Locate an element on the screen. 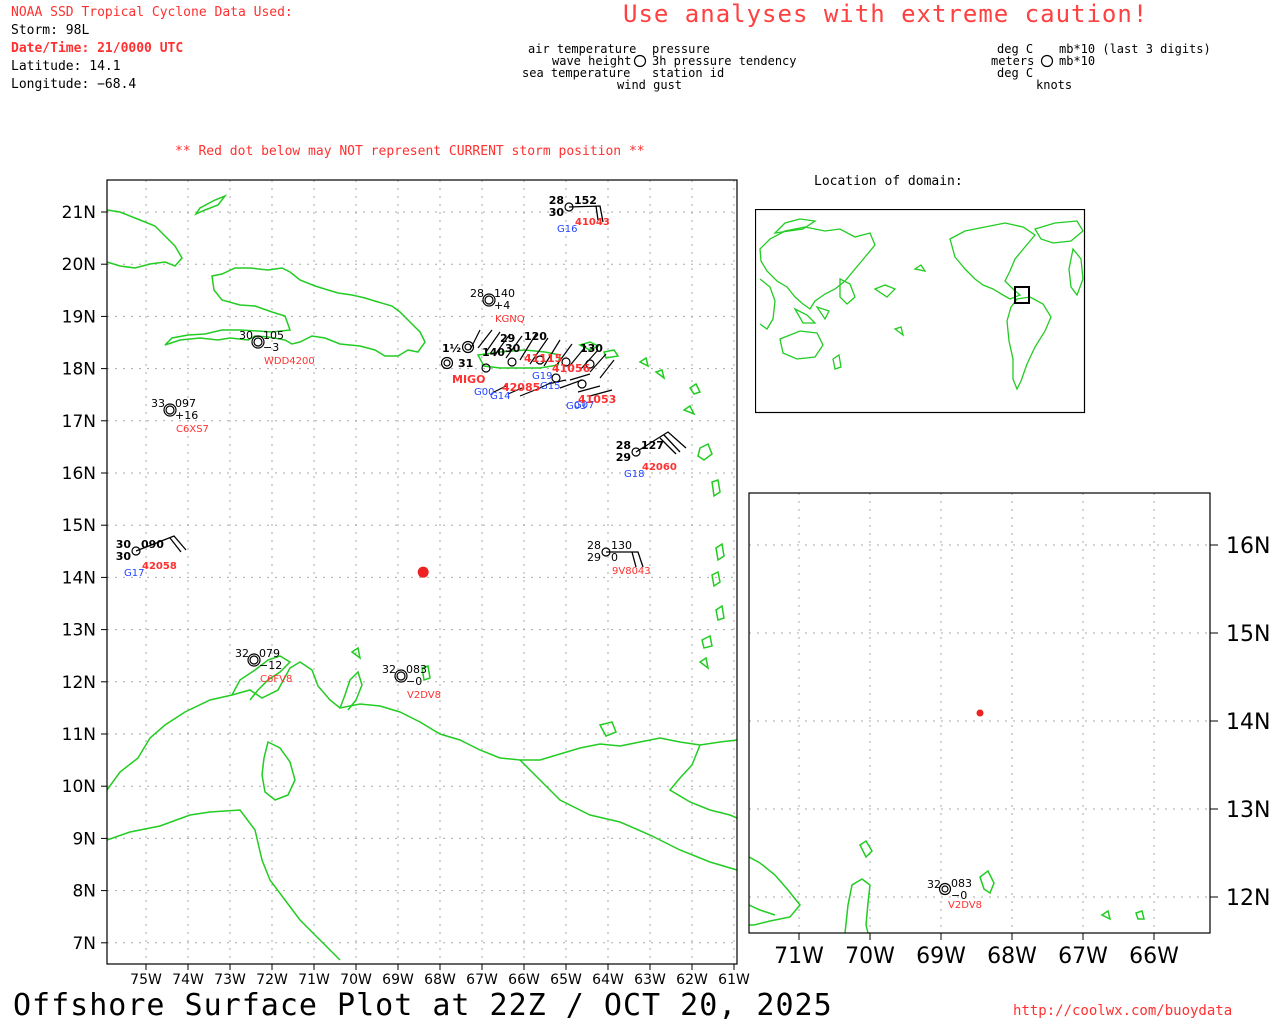 The image size is (1280, 1024). lat-label: 14N is located at coordinates (79, 578).